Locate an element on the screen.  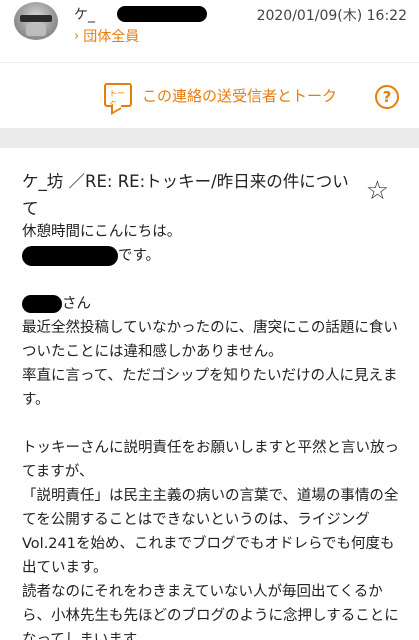
body-line: トッキーさんに説明責任をお願いしますと平然と言い放ってますが、 is located at coordinates (210, 460).